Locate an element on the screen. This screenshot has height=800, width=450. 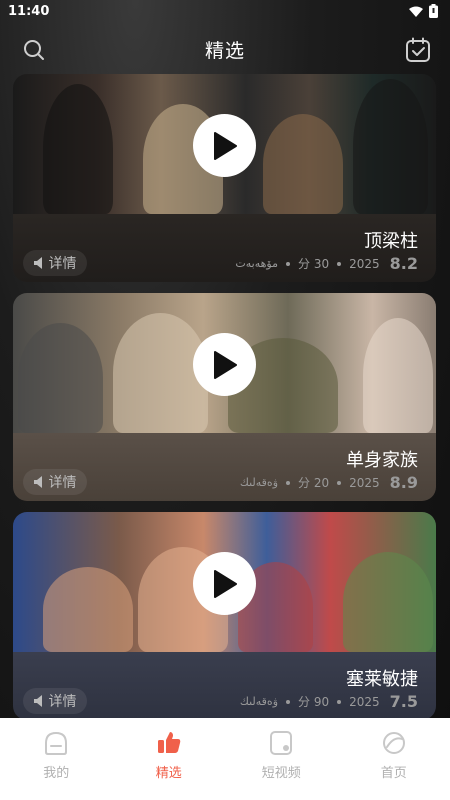
tab-featured: 精选 is located at coordinates (169, 759).